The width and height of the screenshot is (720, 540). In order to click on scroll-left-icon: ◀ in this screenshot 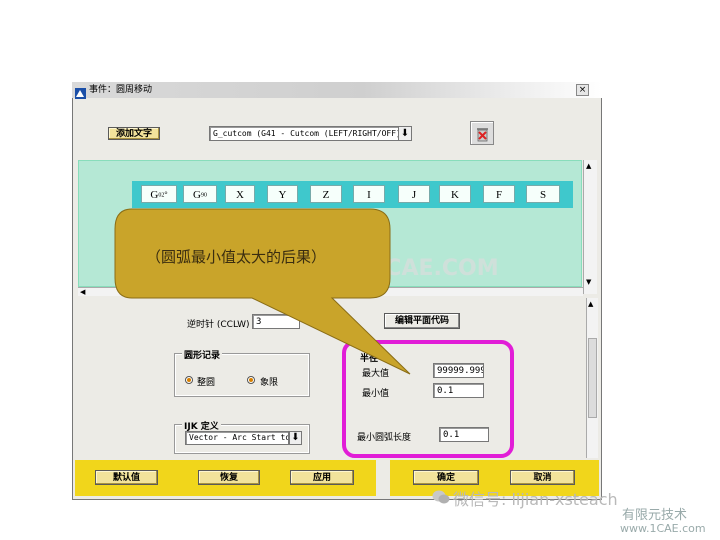, I will do `click(82, 292)`.